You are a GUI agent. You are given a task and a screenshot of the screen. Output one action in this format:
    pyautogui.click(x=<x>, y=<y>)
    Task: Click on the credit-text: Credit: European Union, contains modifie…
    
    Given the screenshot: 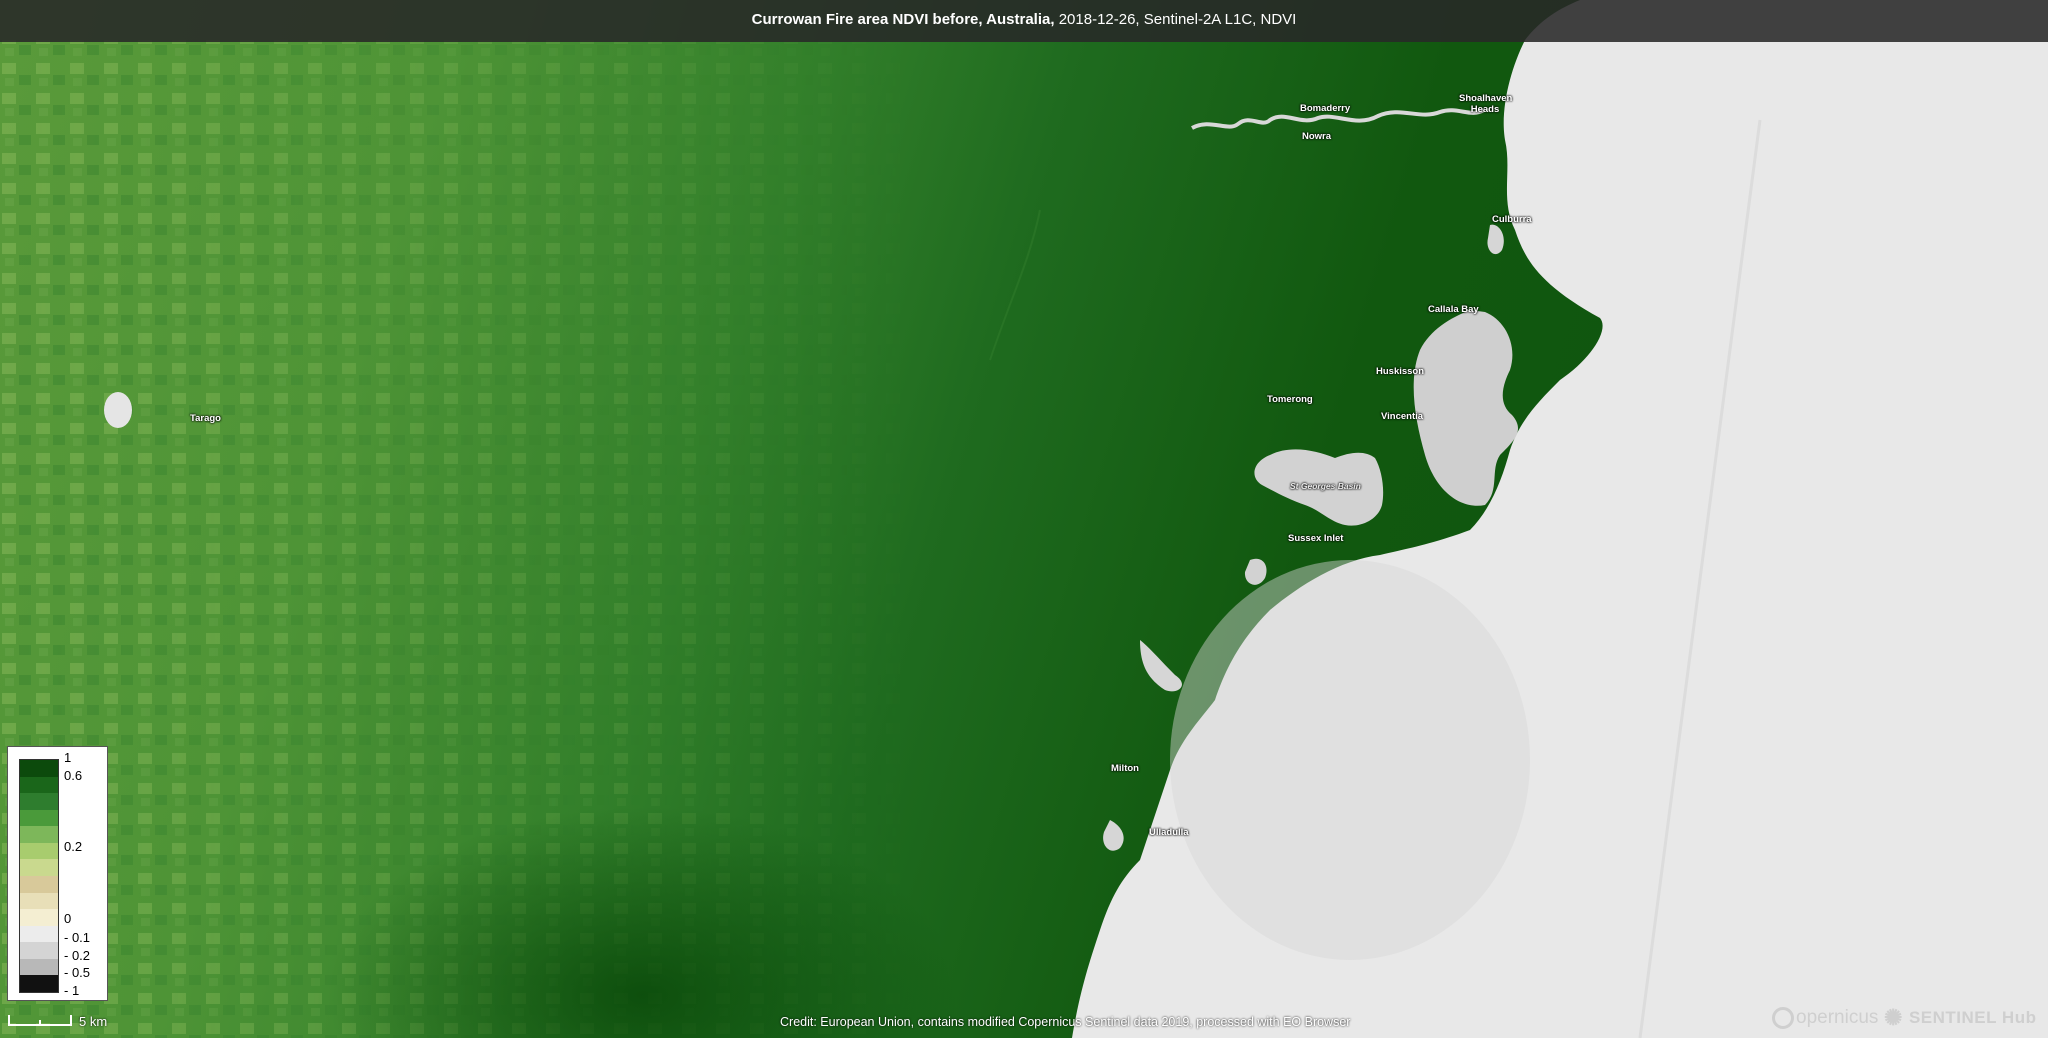 What is the action you would take?
    pyautogui.click(x=1065, y=1022)
    